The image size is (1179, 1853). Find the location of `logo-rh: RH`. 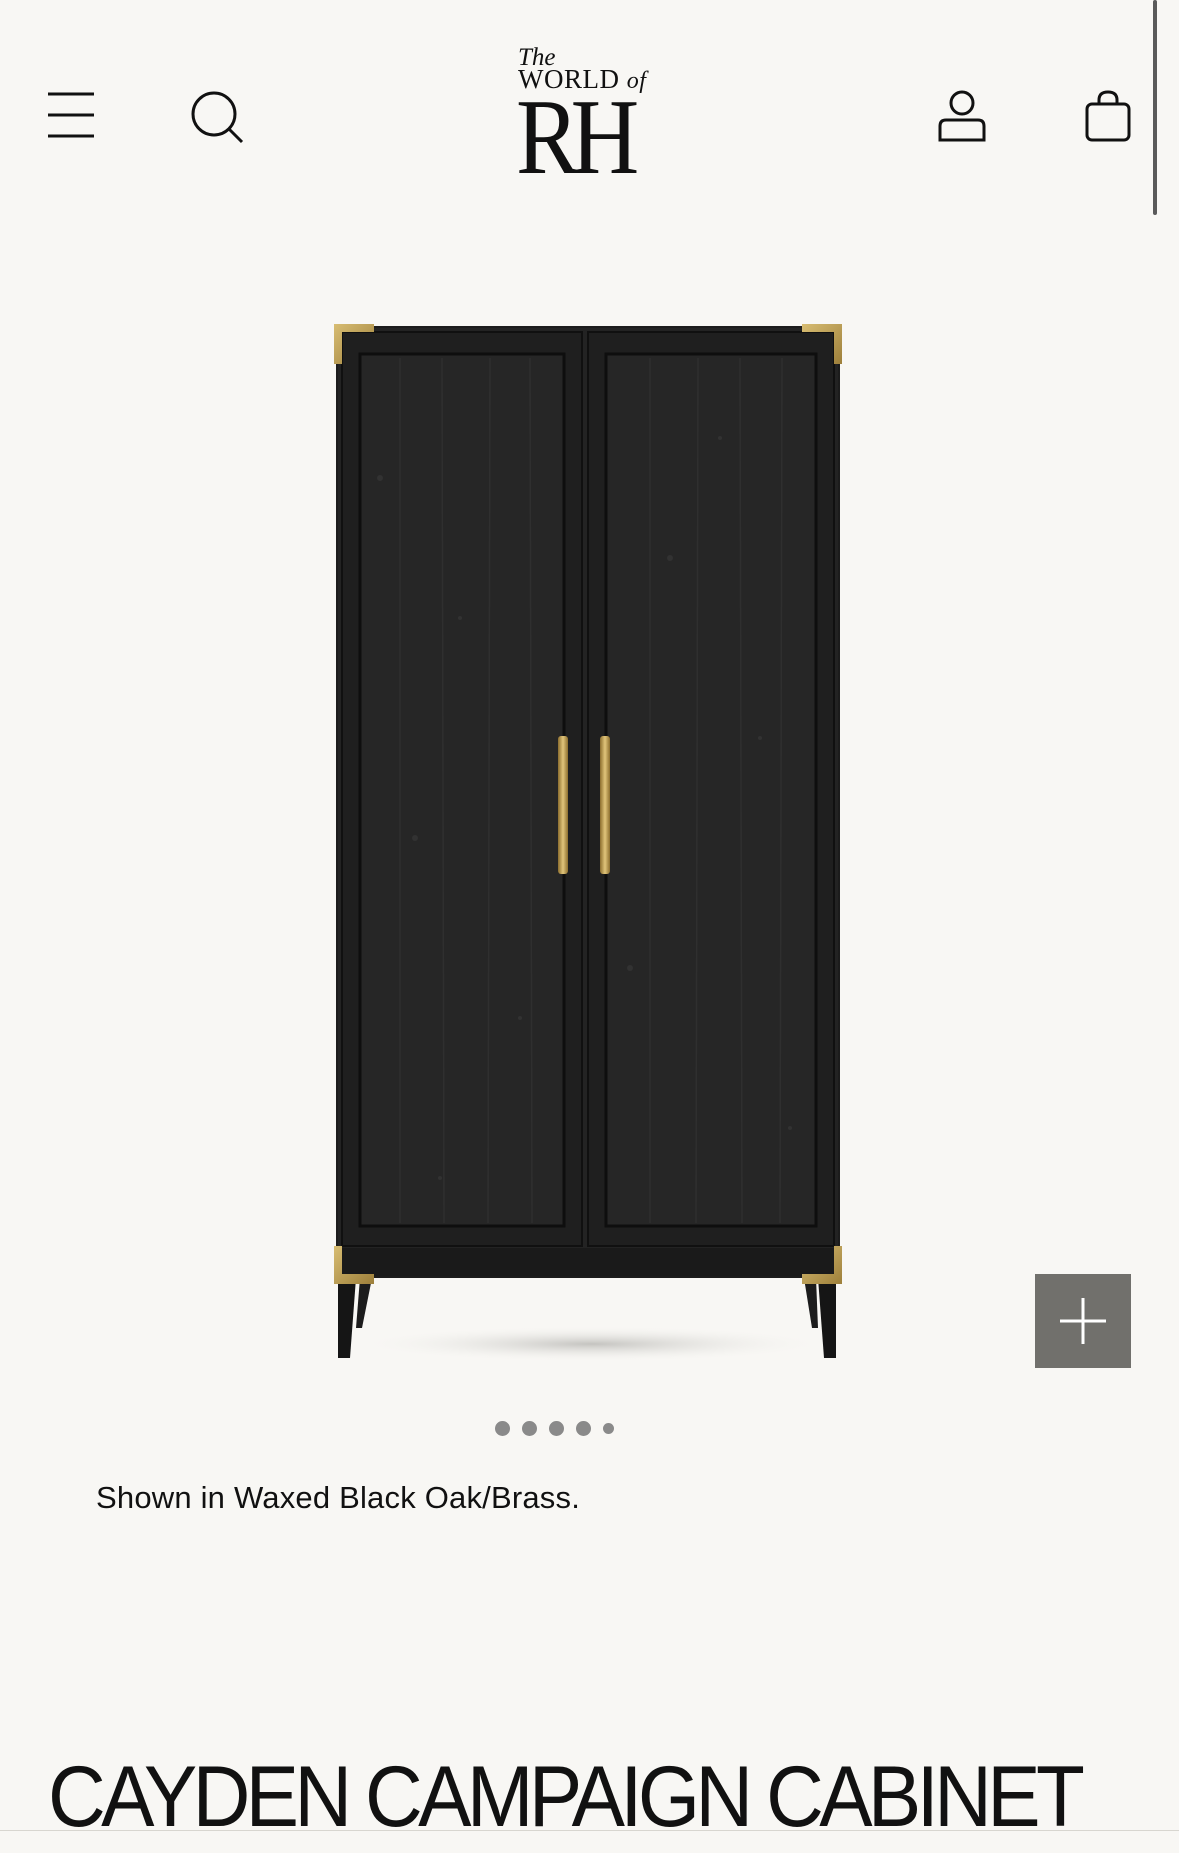

logo-rh: RH is located at coordinates (577, 137).